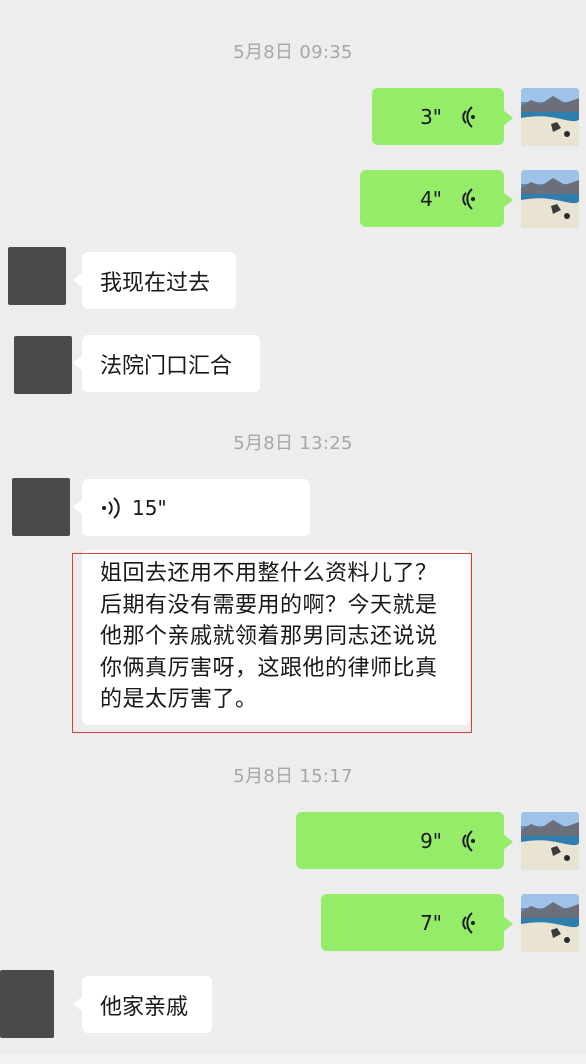 Image resolution: width=586 pixels, height=1064 pixels. Describe the element at coordinates (417, 922) in the screenshot. I see `voice-message-bubble: 7"` at that location.